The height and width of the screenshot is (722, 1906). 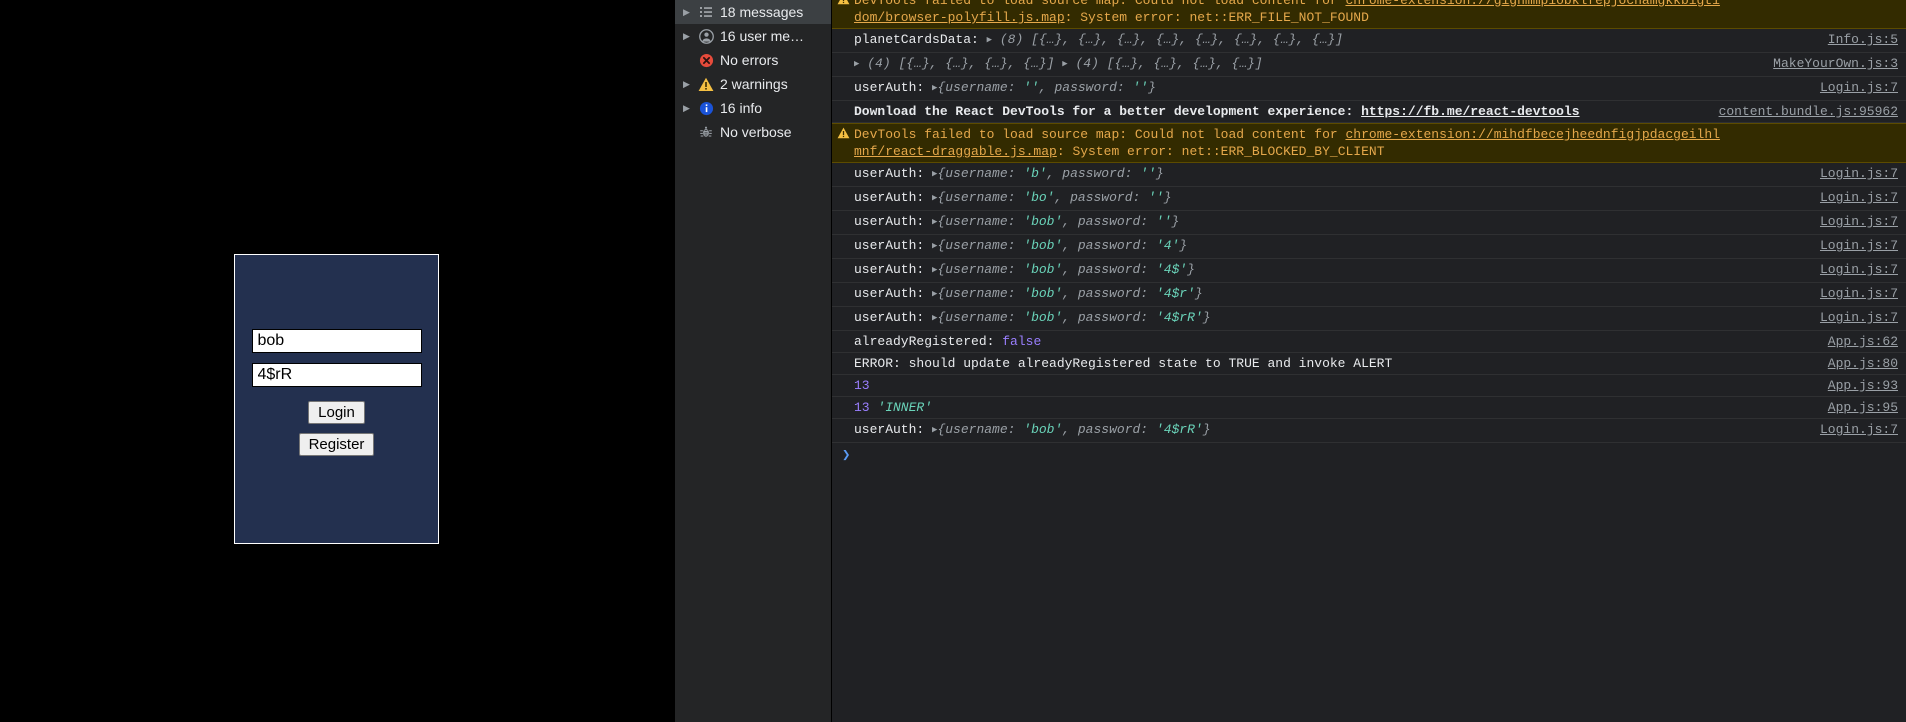 What do you see at coordinates (753, 12) in the screenshot?
I see `sidebar-item-18-messages: ▶ 18 messages` at bounding box center [753, 12].